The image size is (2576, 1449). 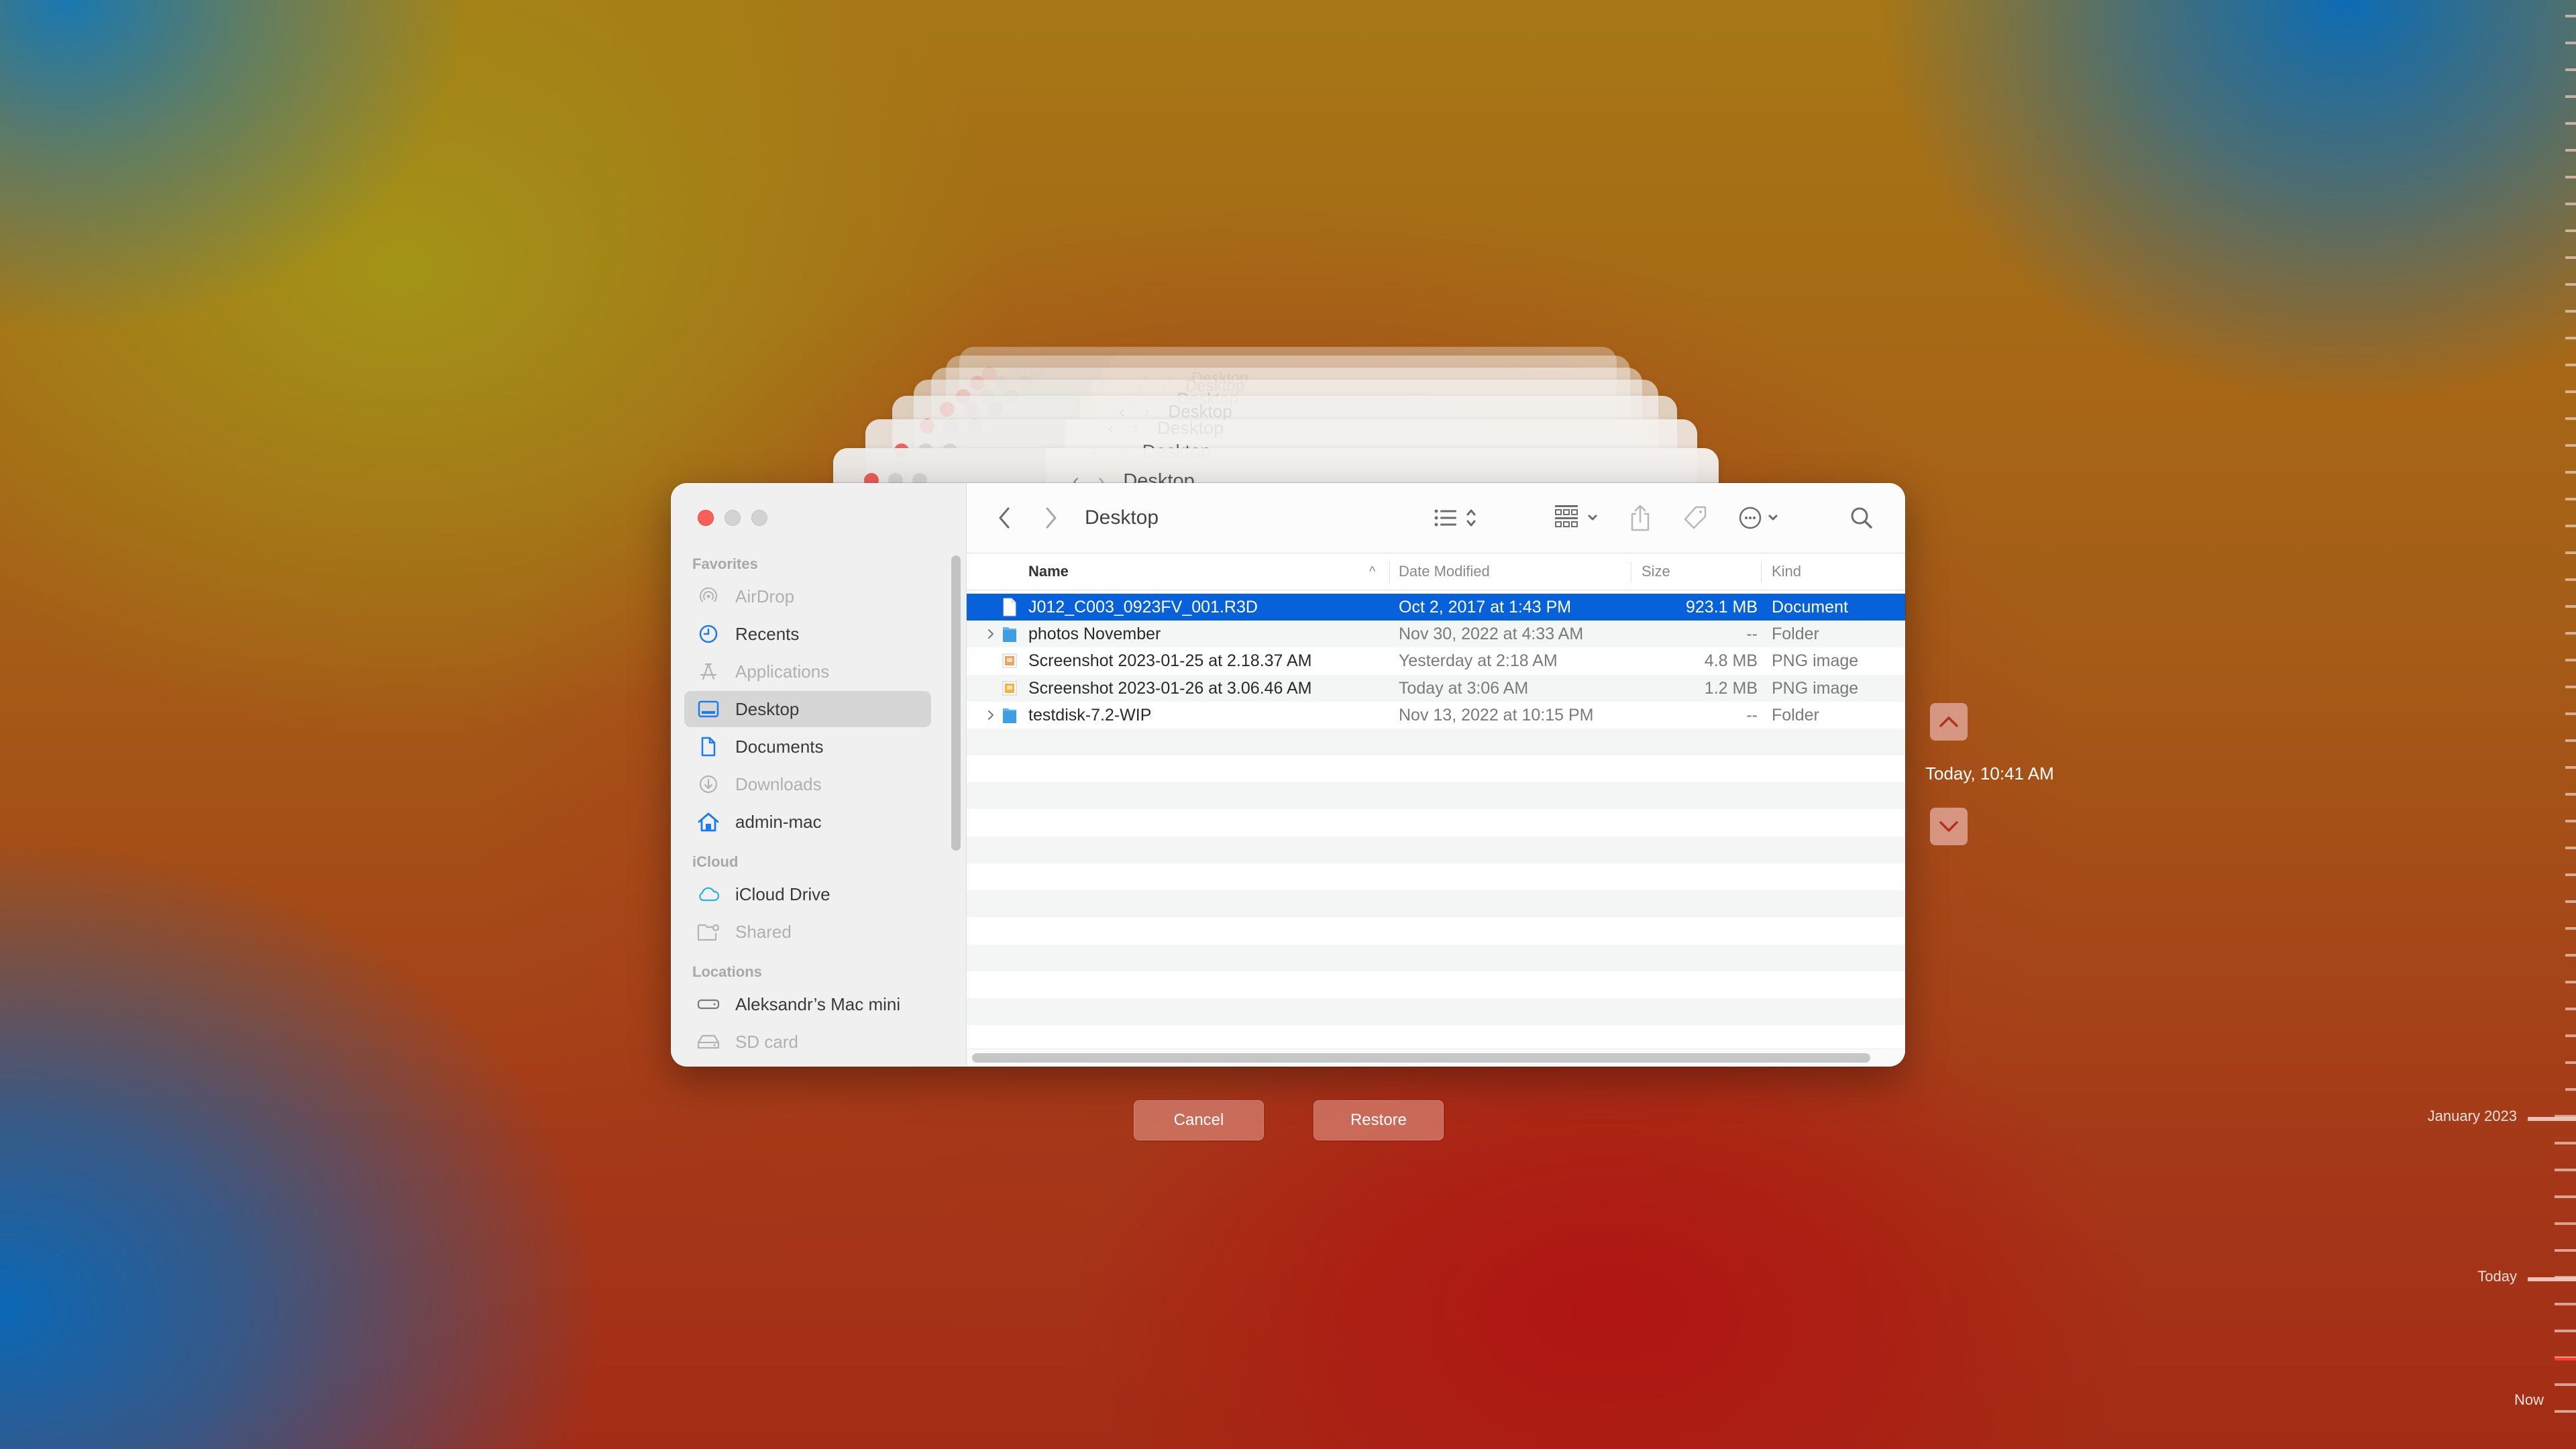 I want to click on share-button, so click(x=1640, y=518).